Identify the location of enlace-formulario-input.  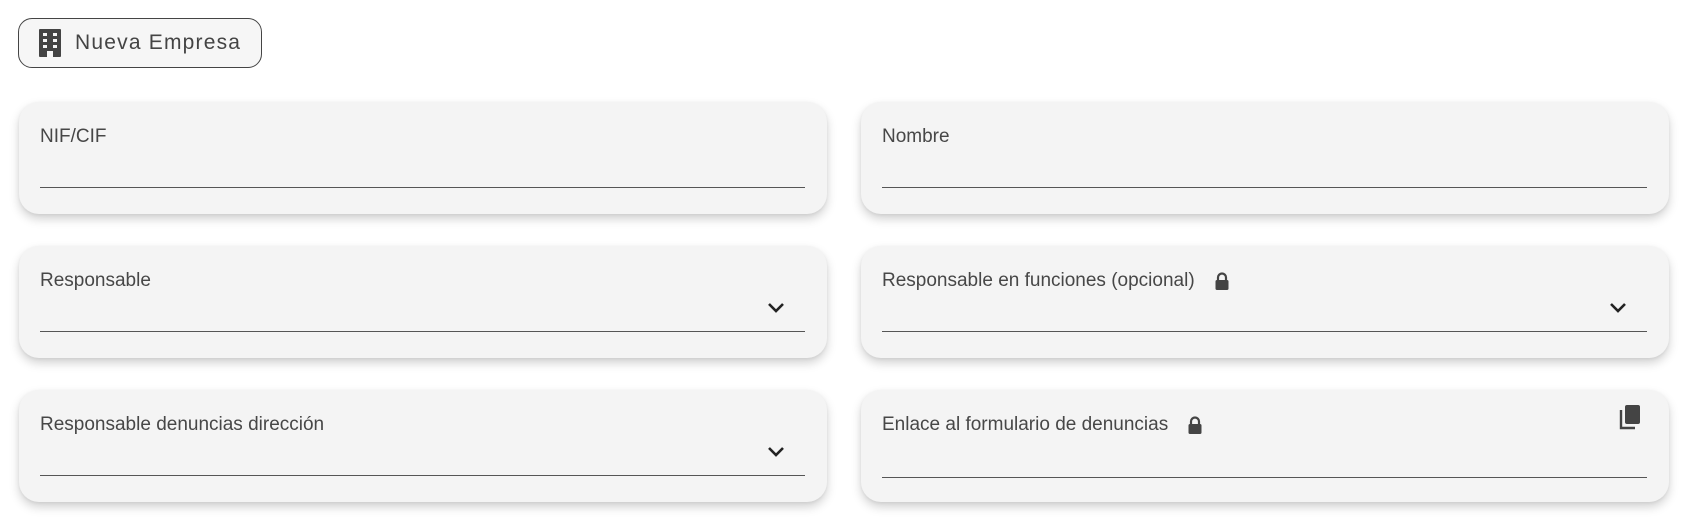
(1245, 461).